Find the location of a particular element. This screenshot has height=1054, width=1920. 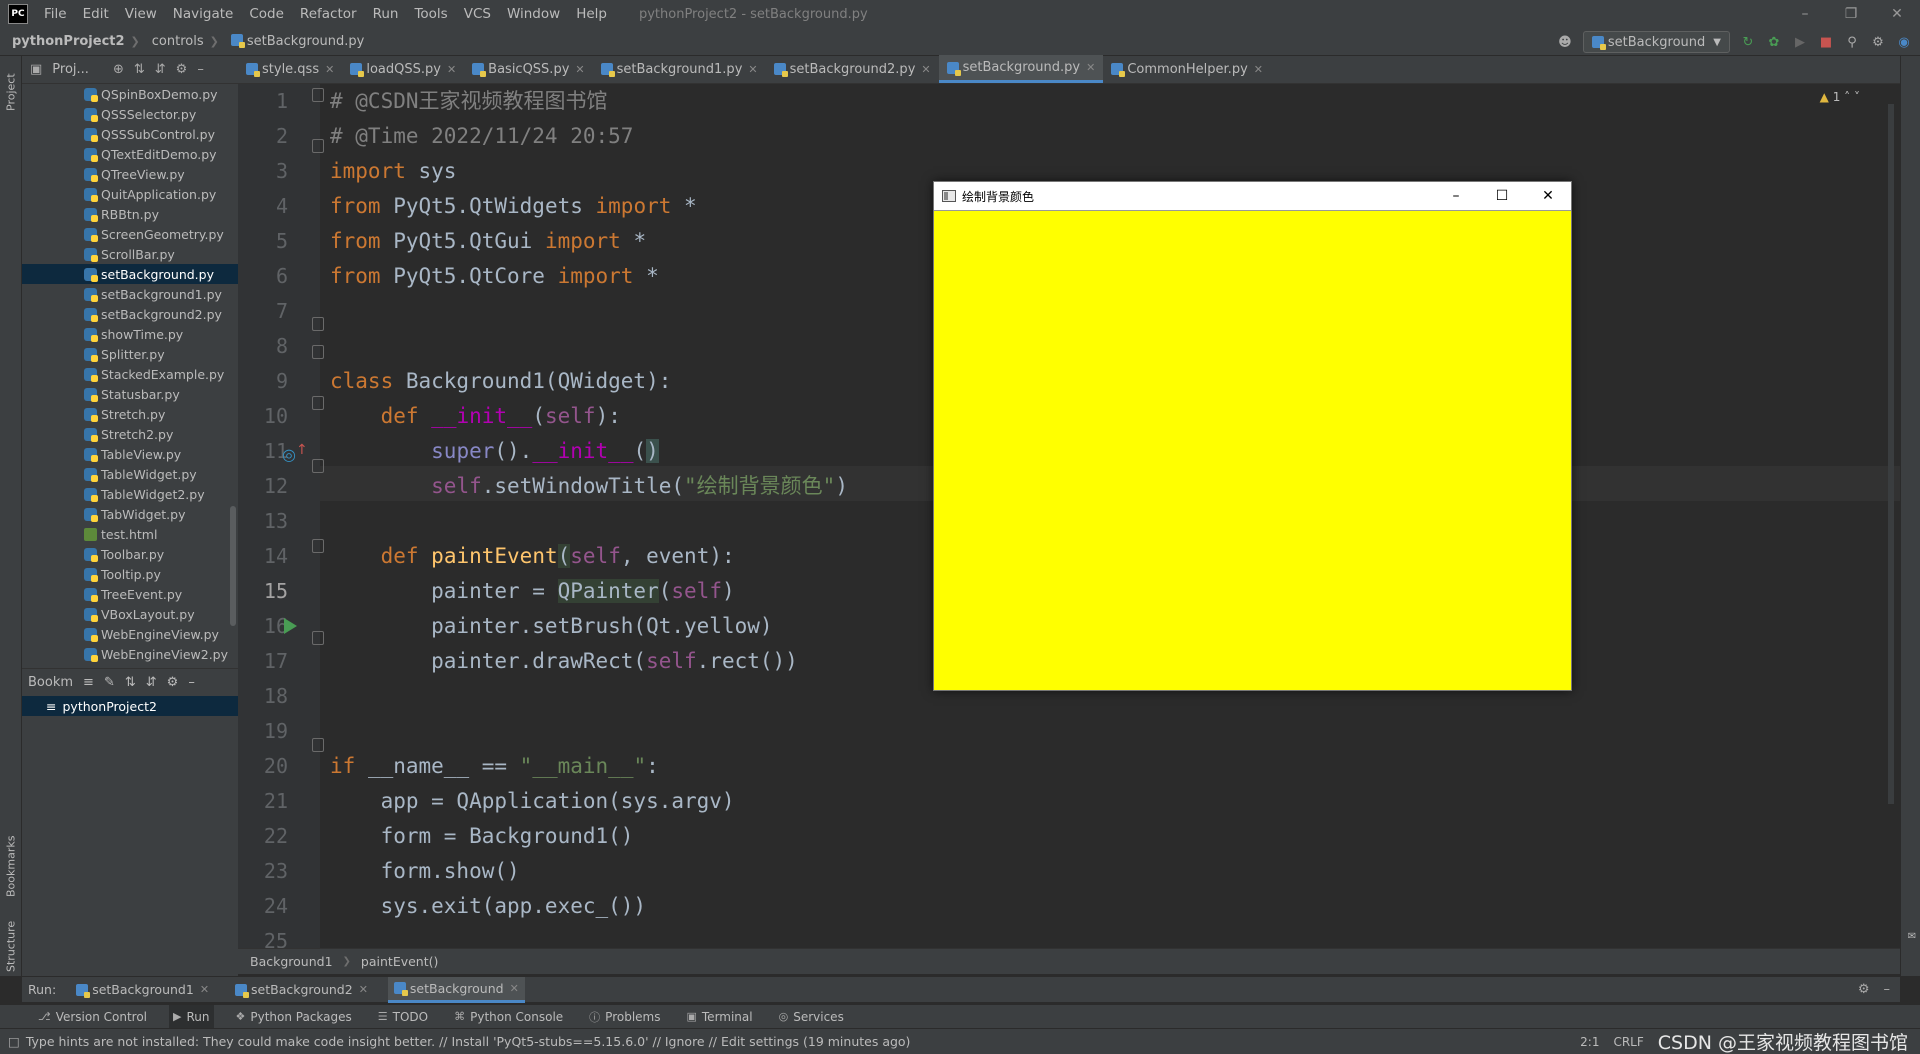

breadcrumb-file: setBackground.py is located at coordinates (291, 41).